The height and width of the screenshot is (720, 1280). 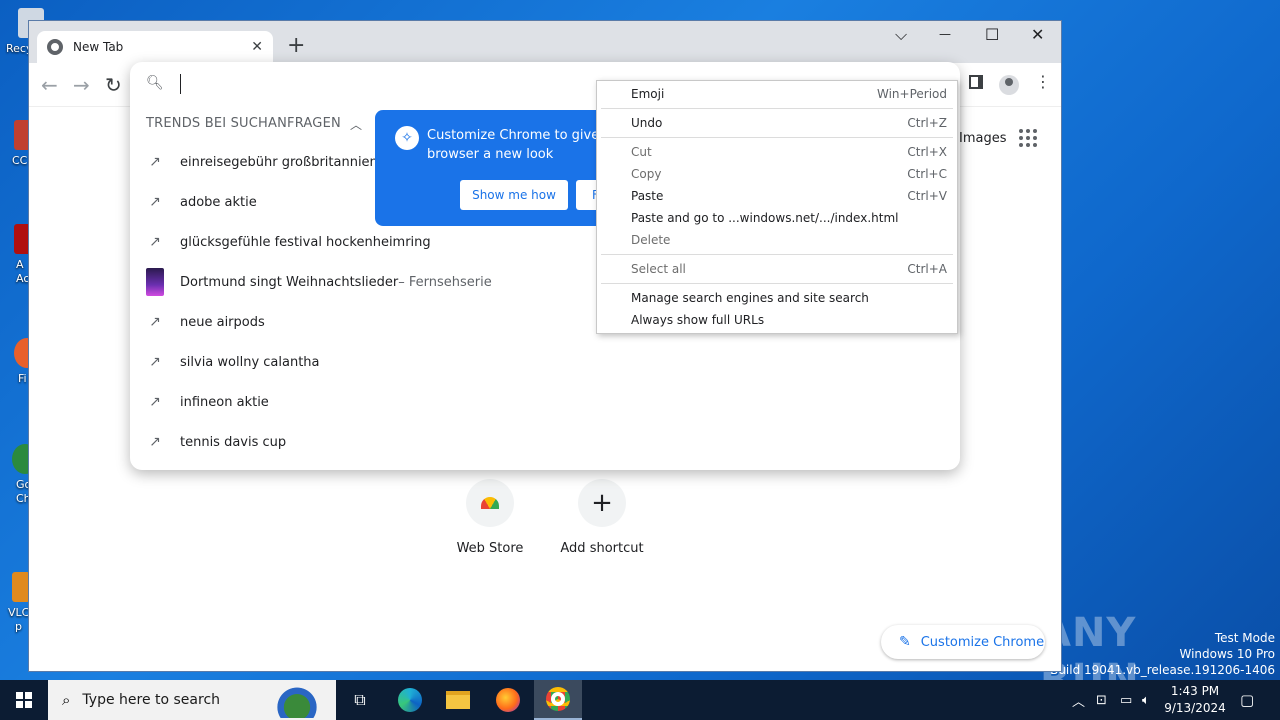 I want to click on profile-avatar, so click(x=1009, y=85).